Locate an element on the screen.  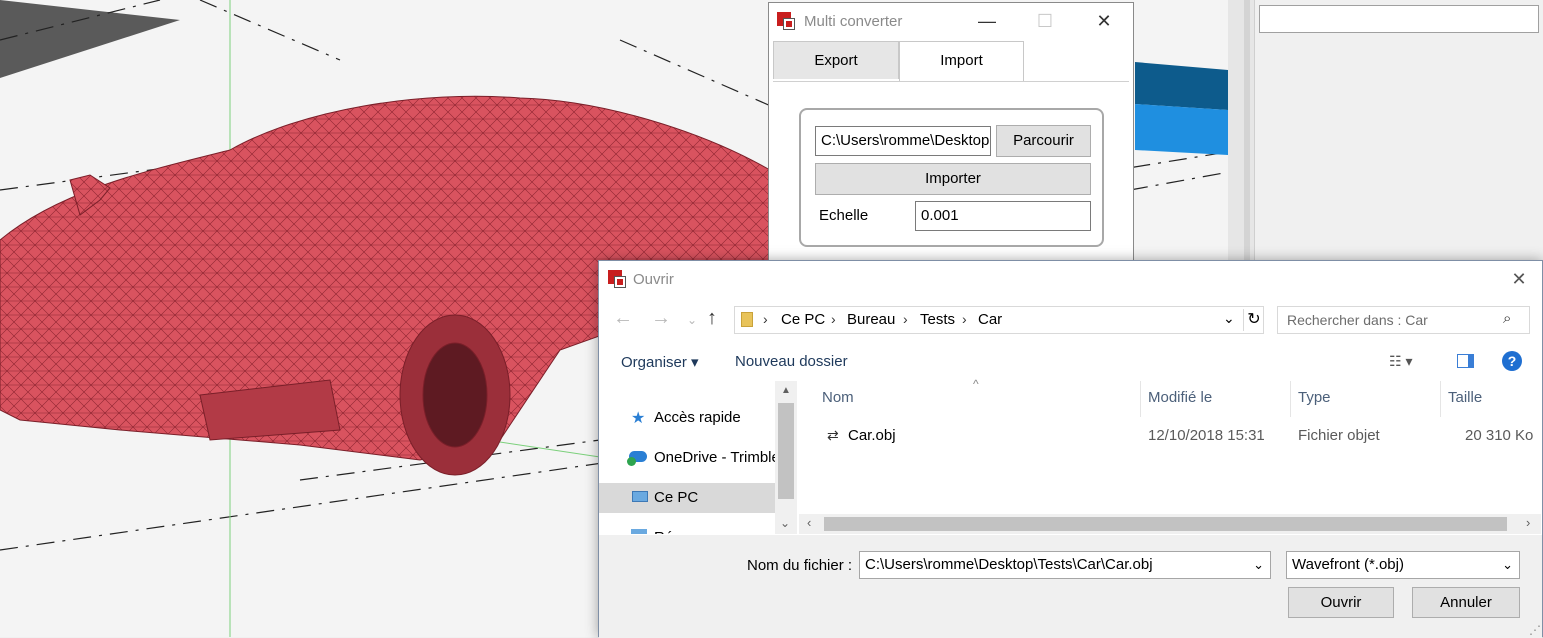
open-button: Ouvrir is located at coordinates (1341, 602).